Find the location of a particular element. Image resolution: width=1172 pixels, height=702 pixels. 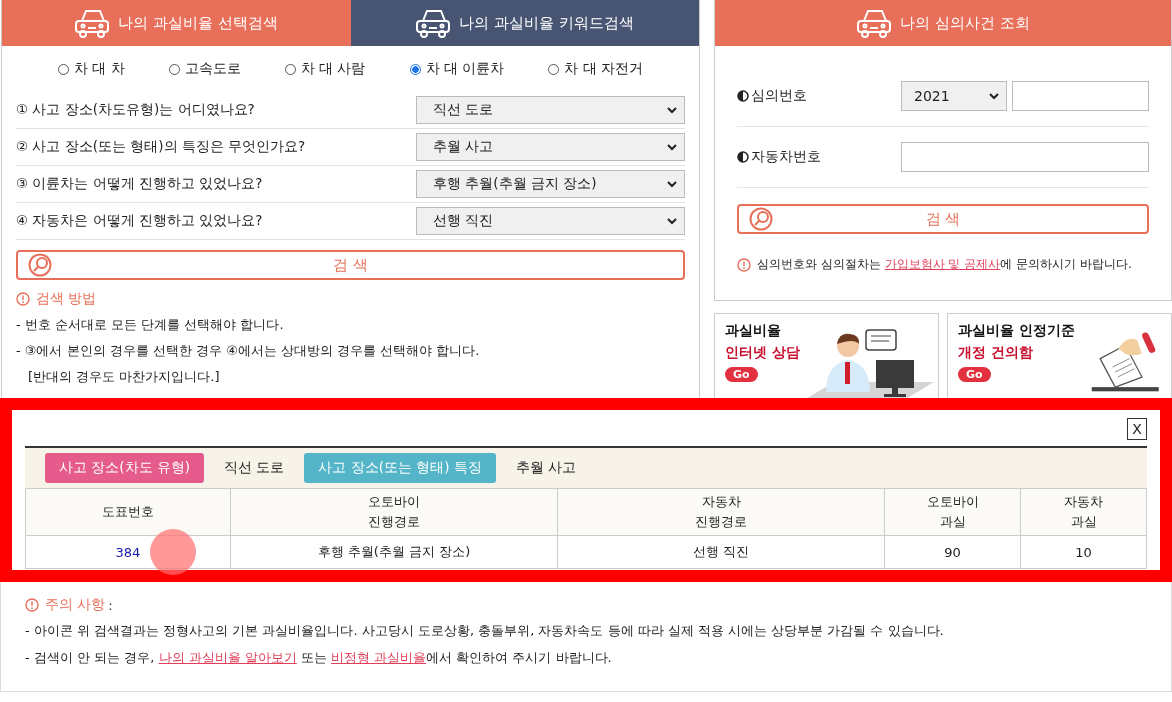

radio-option: 차 대 자전거 is located at coordinates (596, 69).